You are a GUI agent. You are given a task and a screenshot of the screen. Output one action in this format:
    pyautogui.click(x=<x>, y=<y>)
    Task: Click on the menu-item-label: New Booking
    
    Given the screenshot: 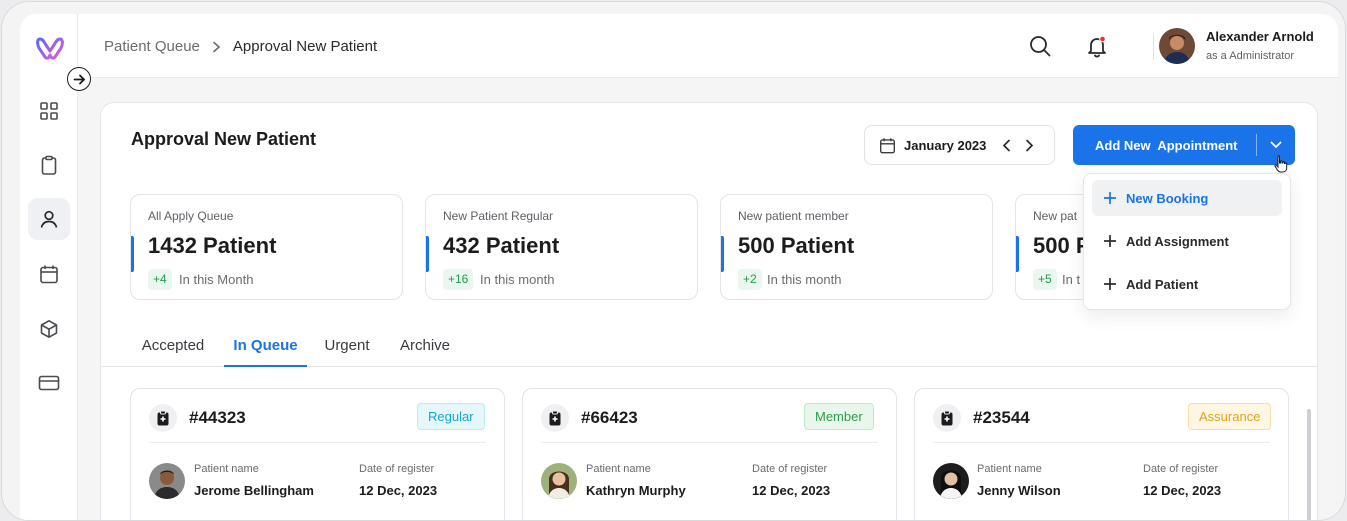 What is the action you would take?
    pyautogui.click(x=1167, y=198)
    